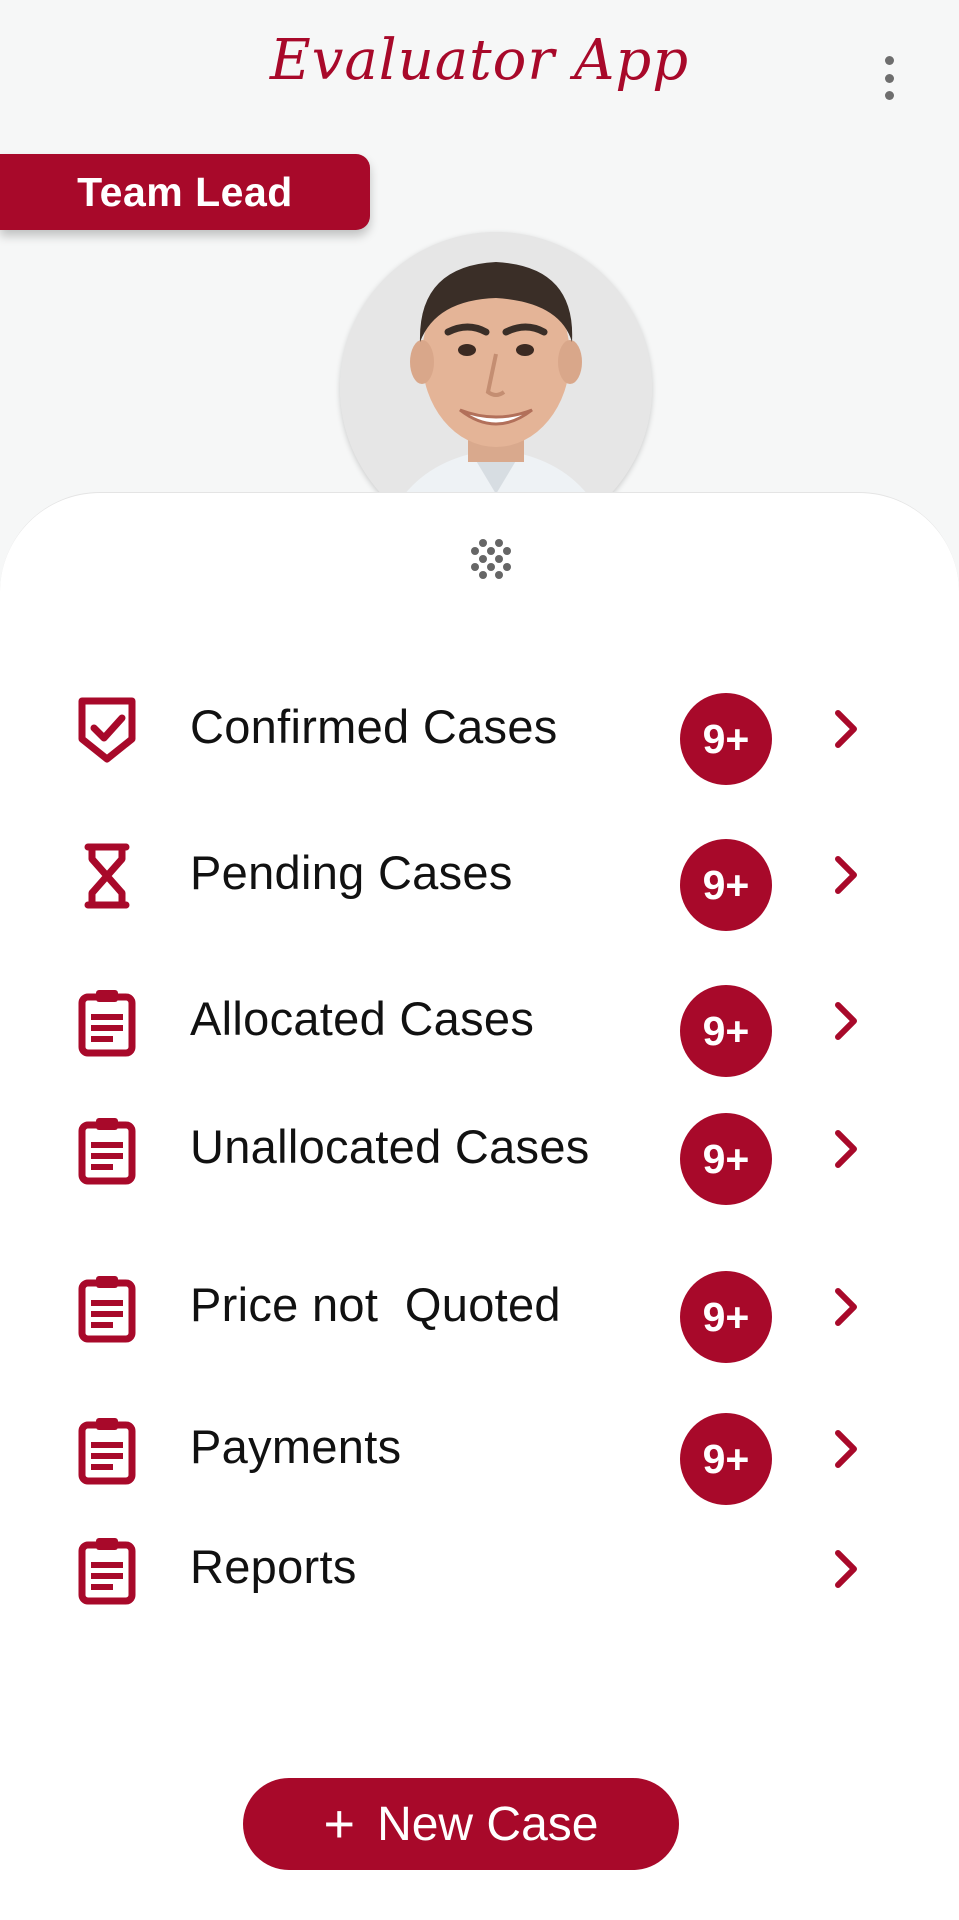 Image resolution: width=959 pixels, height=1920 pixels. Describe the element at coordinates (339, 1824) in the screenshot. I see `plus-icon: +` at that location.